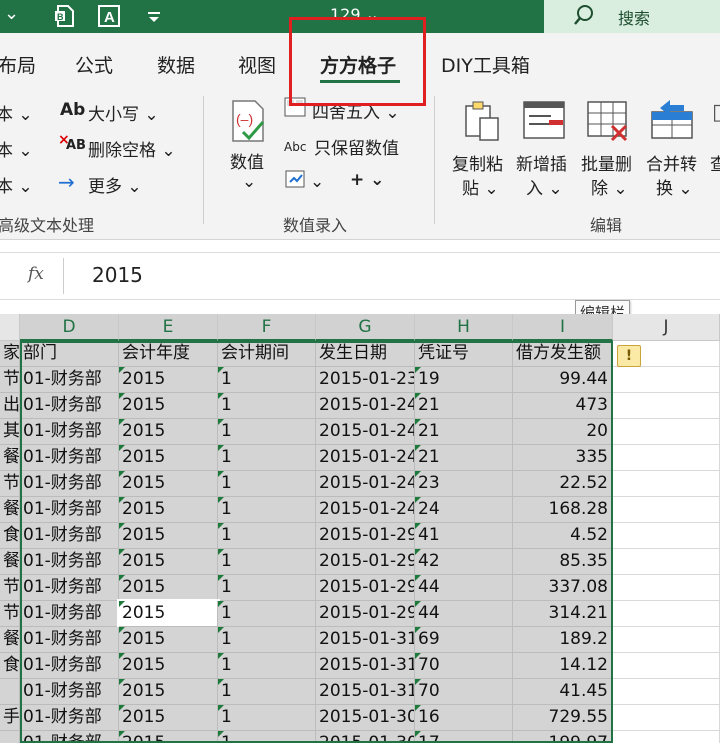 The image size is (720, 743). I want to click on table-cell: 21, so click(464, 458).